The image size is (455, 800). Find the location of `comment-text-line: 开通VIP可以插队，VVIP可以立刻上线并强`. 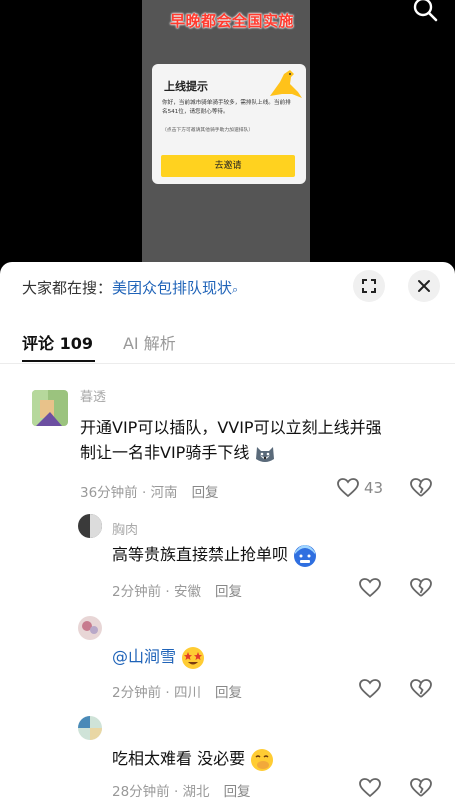

comment-text-line: 开通VIP可以插队，VVIP可以立刻上线并强 is located at coordinates (231, 427).